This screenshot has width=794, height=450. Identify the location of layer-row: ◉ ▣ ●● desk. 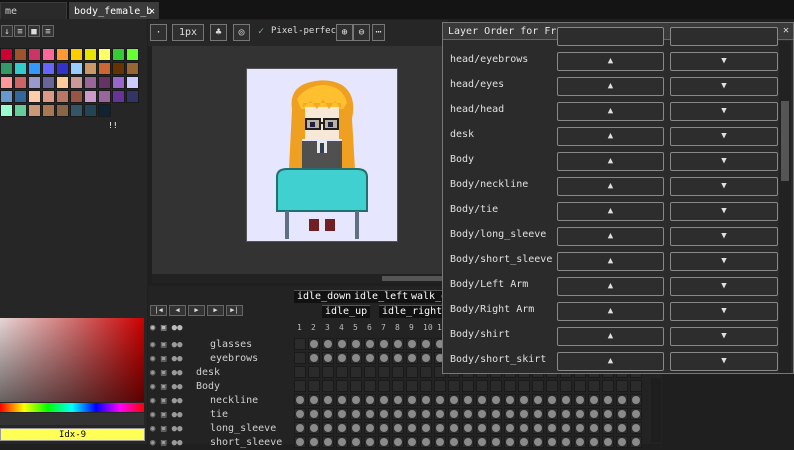
(220, 373).